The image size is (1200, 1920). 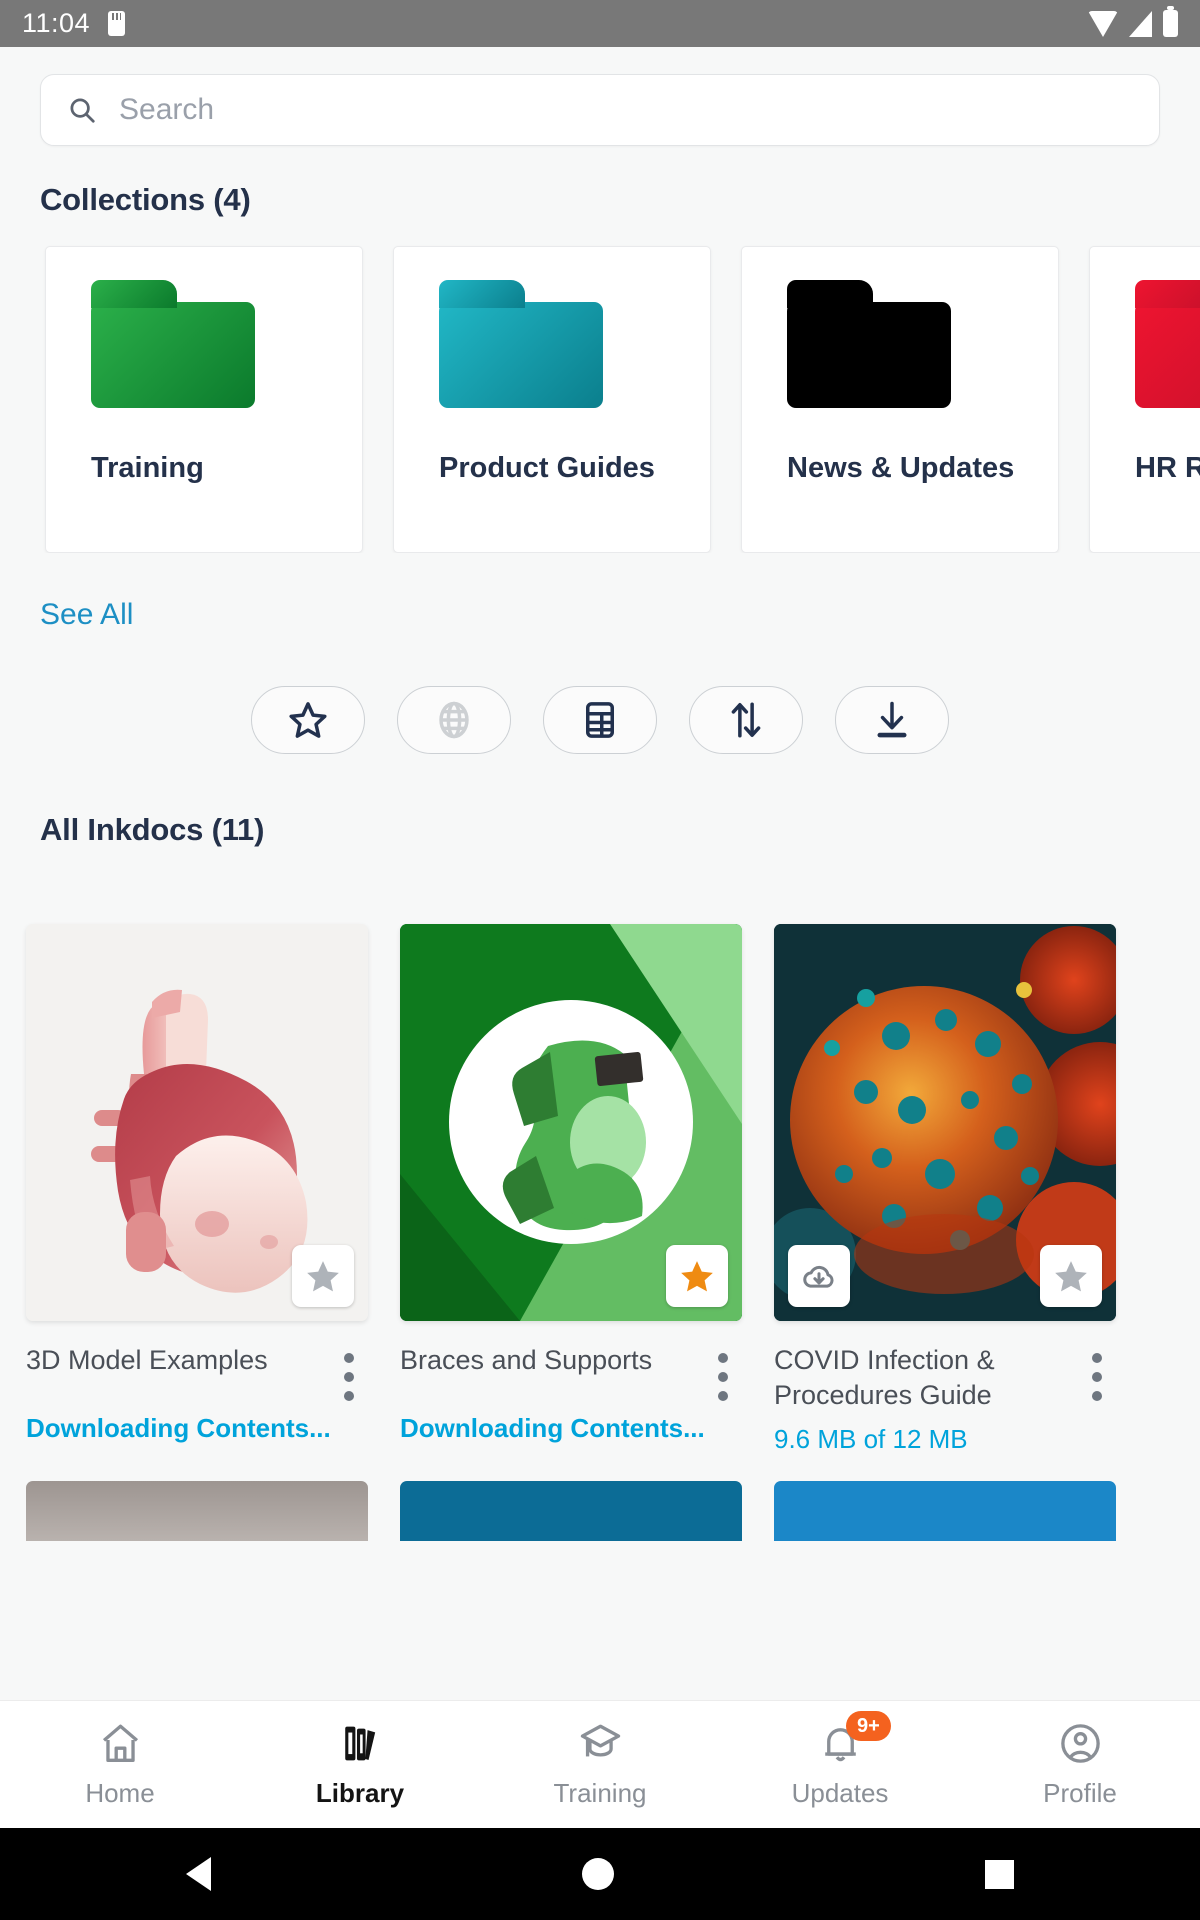 I want to click on home-circle-icon, so click(x=597, y=1874).